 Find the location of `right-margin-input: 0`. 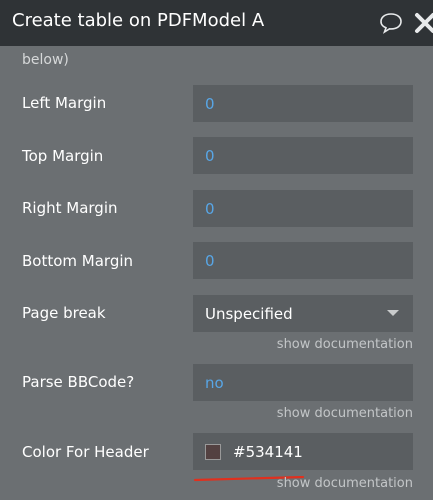

right-margin-input: 0 is located at coordinates (303, 208).